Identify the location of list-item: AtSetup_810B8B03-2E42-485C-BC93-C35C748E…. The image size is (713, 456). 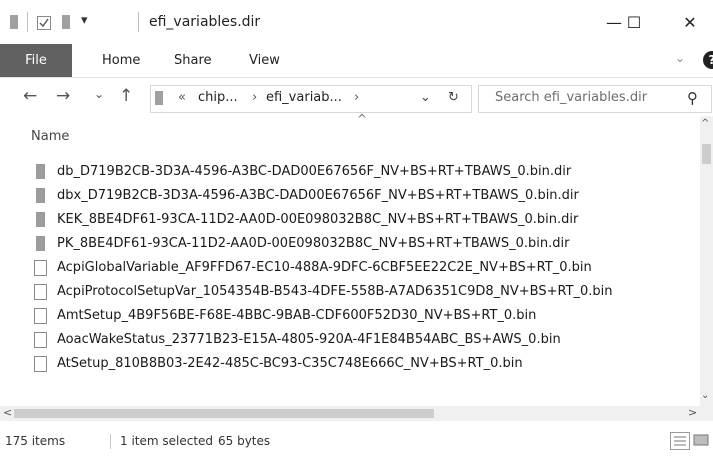
(350, 364).